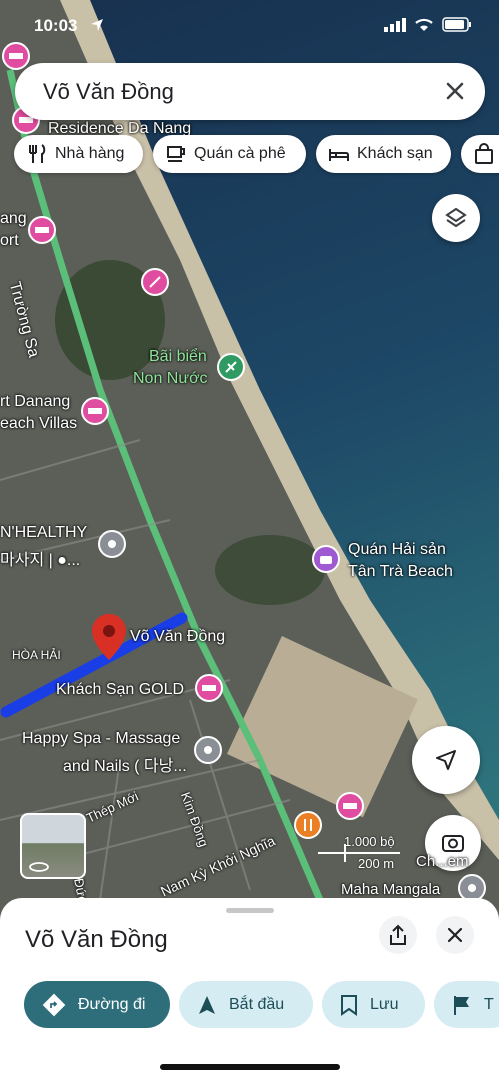 The width and height of the screenshot is (499, 1080). Describe the element at coordinates (424, 24) in the screenshot. I see `wifi-icon` at that location.